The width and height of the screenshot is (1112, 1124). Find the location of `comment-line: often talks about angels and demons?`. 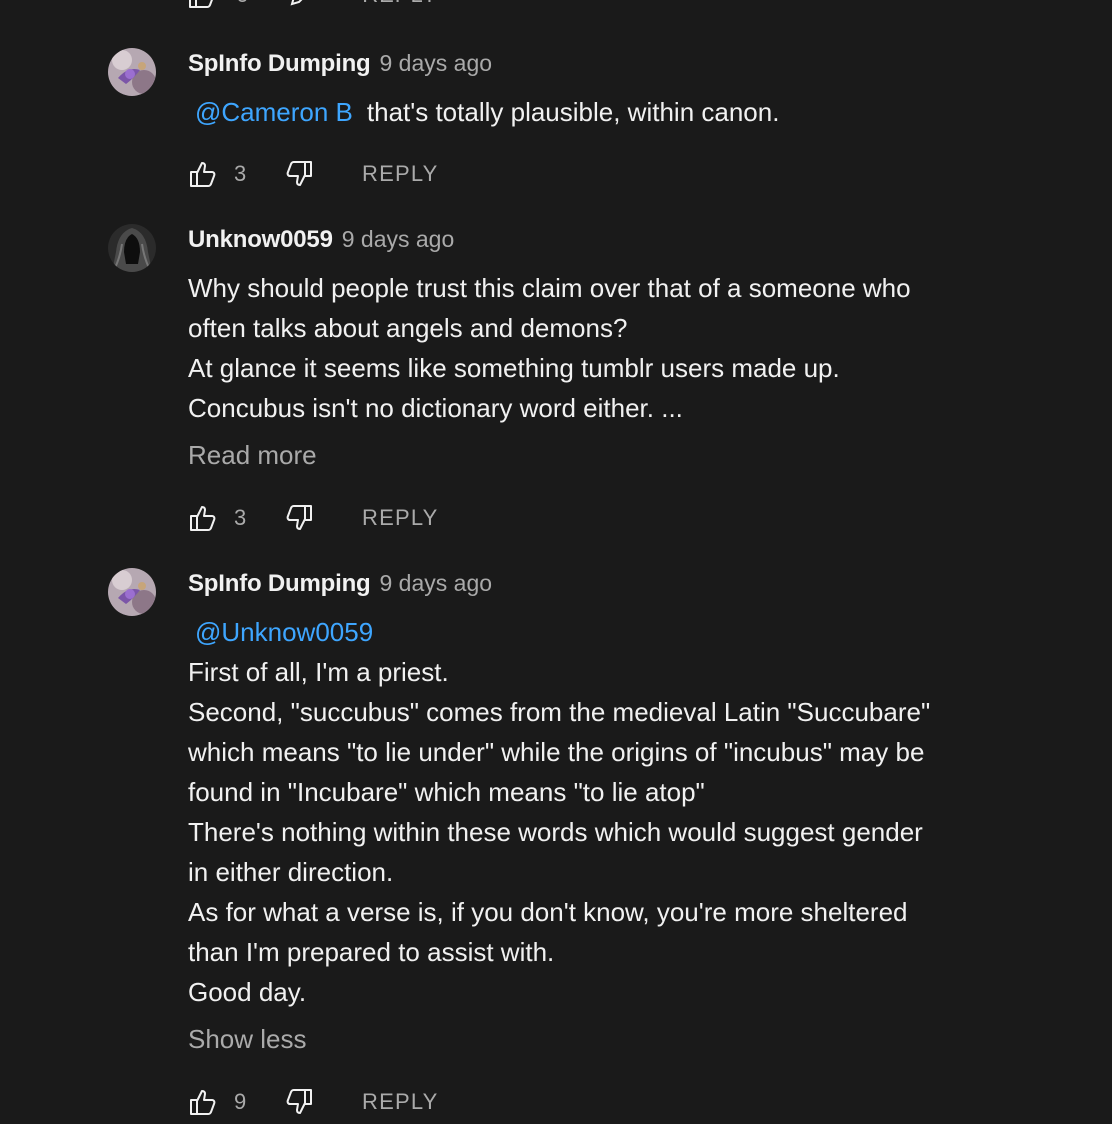

comment-line: often talks about angels and demons? is located at coordinates (408, 328).